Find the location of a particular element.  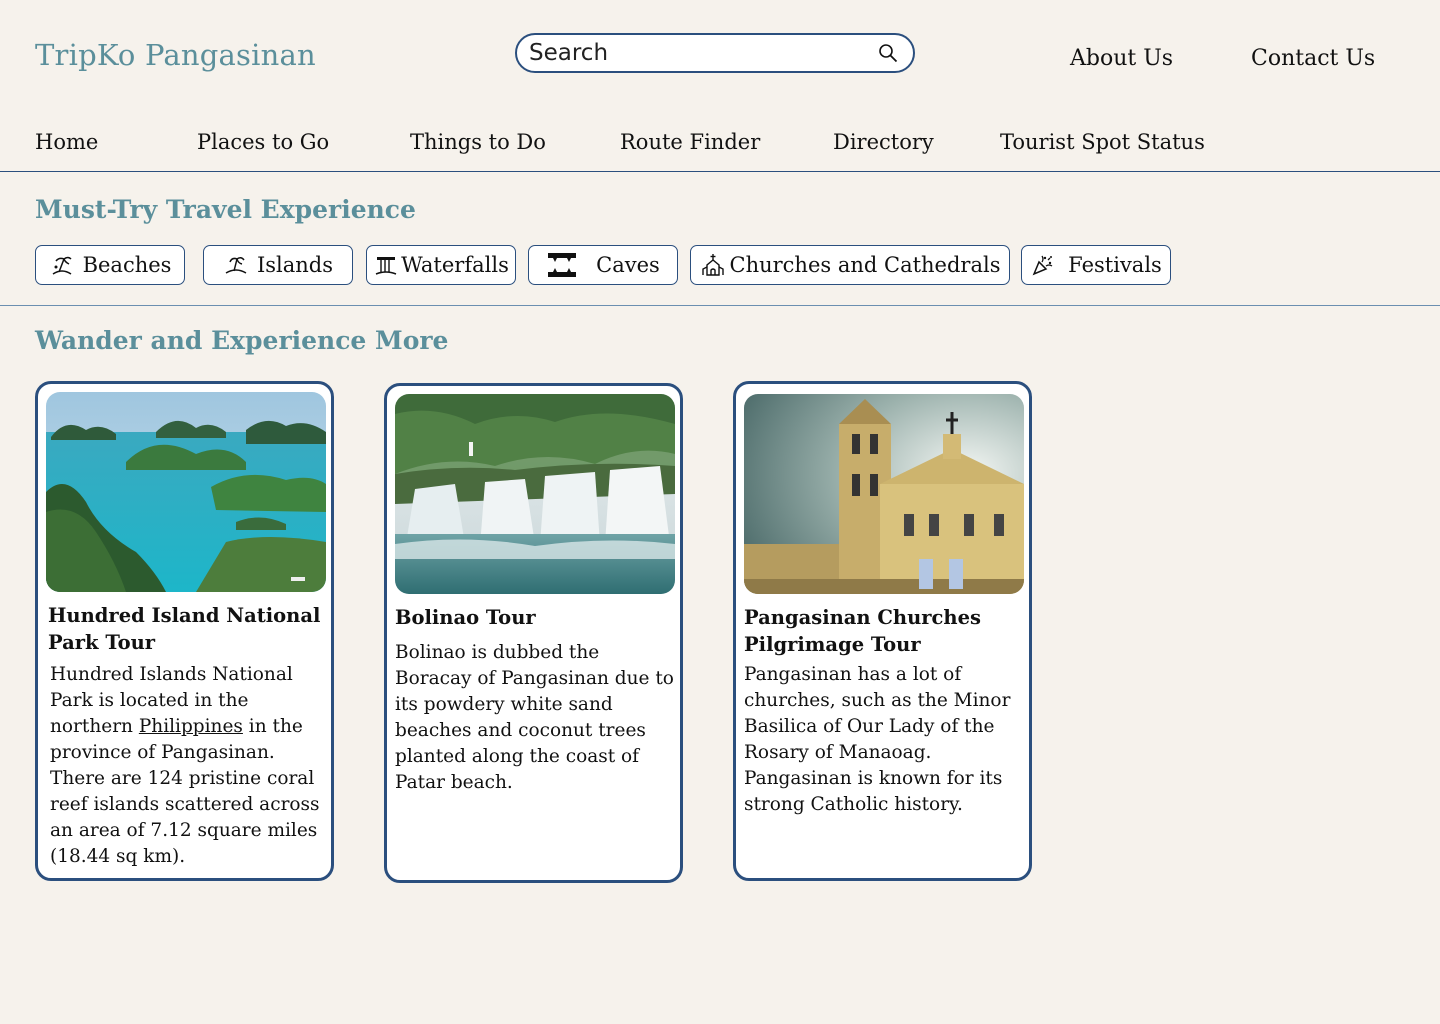

chip-beaches: Beaches is located at coordinates (110, 265).